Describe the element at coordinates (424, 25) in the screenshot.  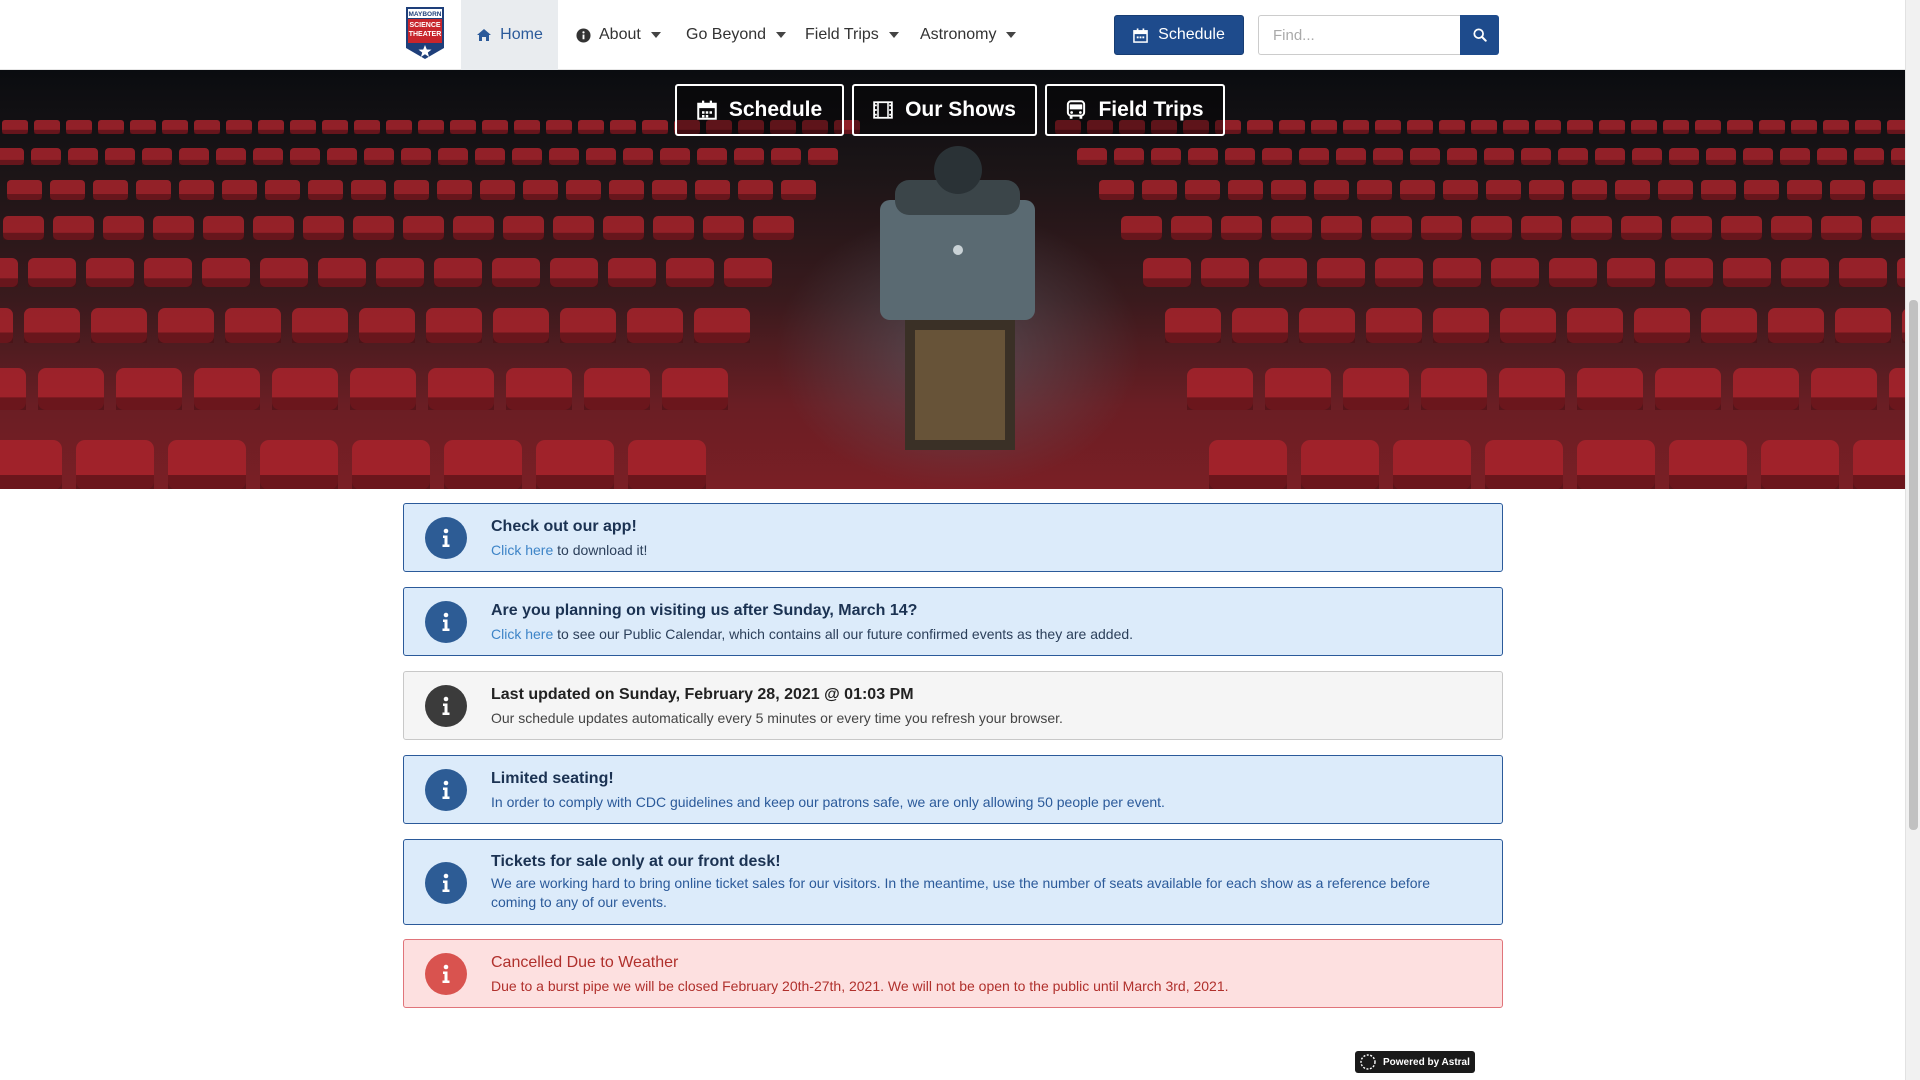
I see `logo-line-2: SCIENCE` at that location.